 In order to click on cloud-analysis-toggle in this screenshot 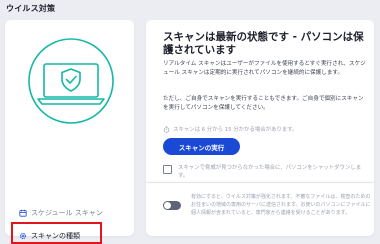, I will do `click(172, 205)`.